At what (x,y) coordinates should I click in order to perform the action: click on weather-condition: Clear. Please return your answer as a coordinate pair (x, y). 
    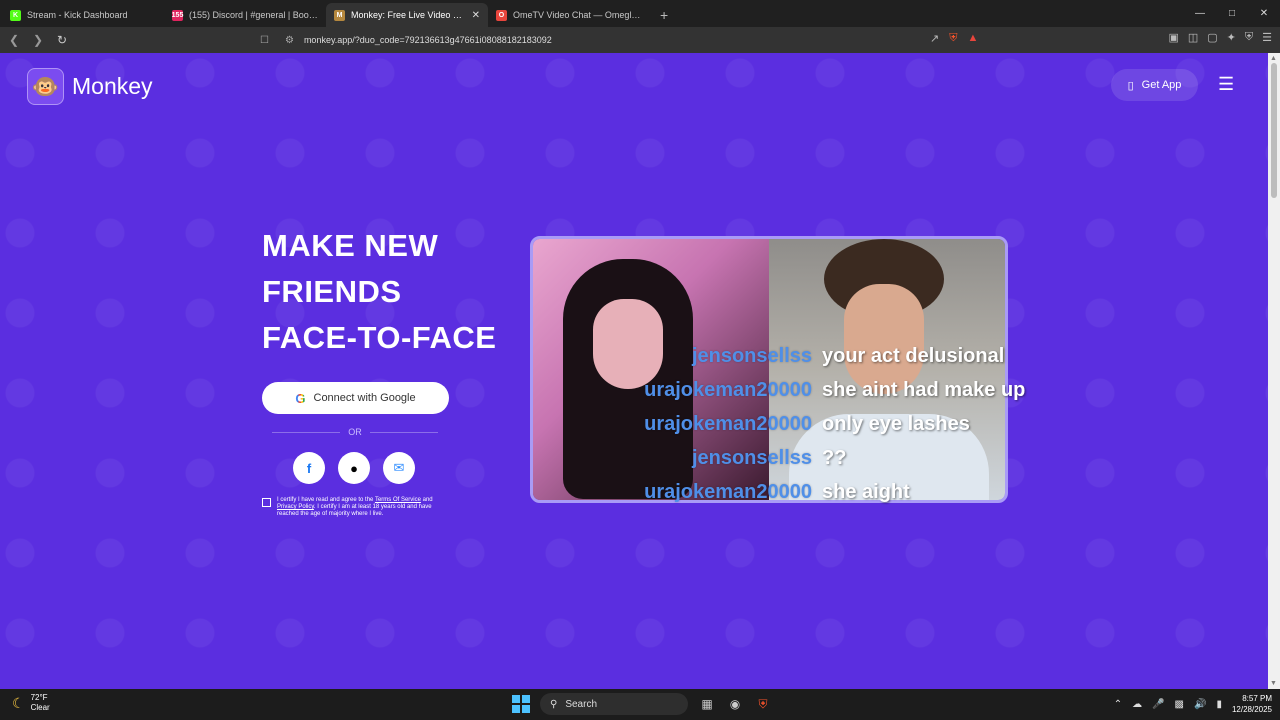
    Looking at the image, I should click on (40, 707).